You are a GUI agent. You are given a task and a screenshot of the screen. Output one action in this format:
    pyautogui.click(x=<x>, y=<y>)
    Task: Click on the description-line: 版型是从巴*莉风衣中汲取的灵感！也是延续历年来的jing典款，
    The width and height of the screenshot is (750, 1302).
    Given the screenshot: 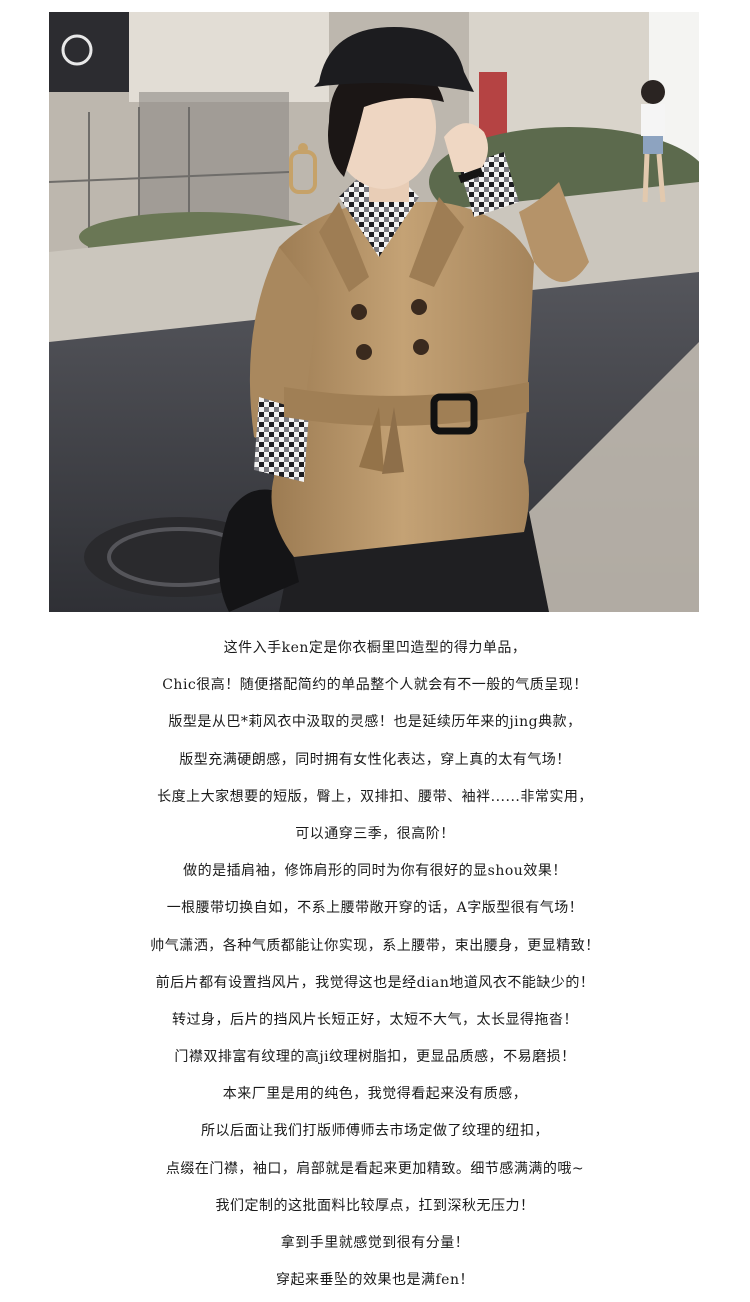 What is the action you would take?
    pyautogui.click(x=375, y=722)
    